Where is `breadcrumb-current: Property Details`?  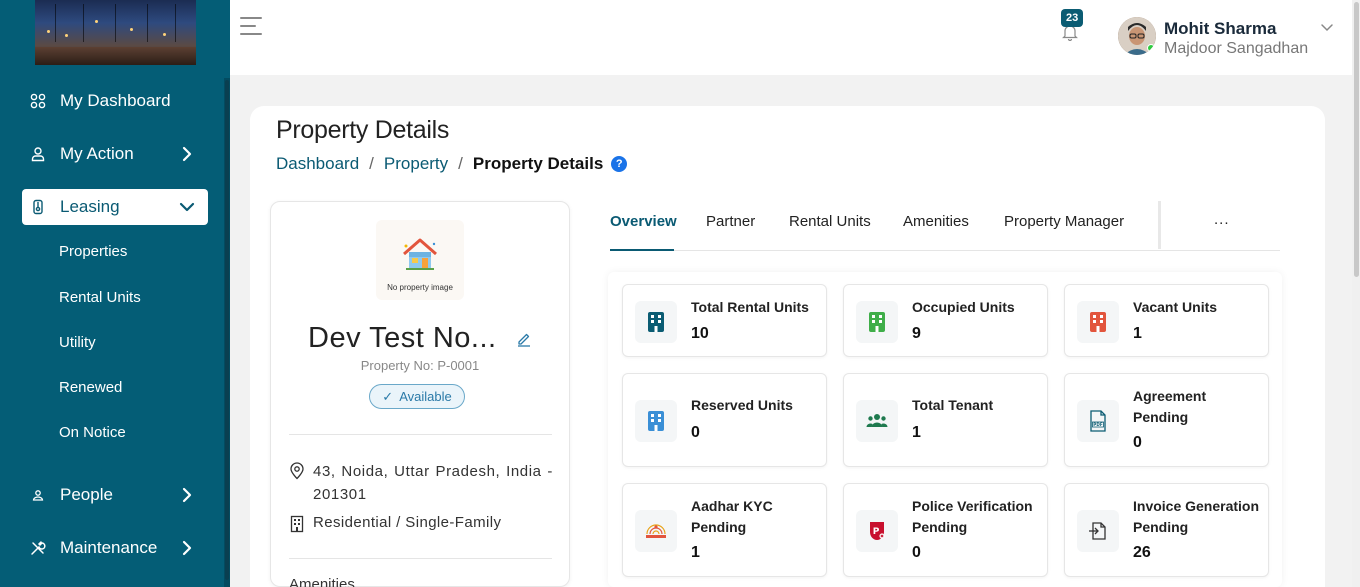 breadcrumb-current: Property Details is located at coordinates (538, 163).